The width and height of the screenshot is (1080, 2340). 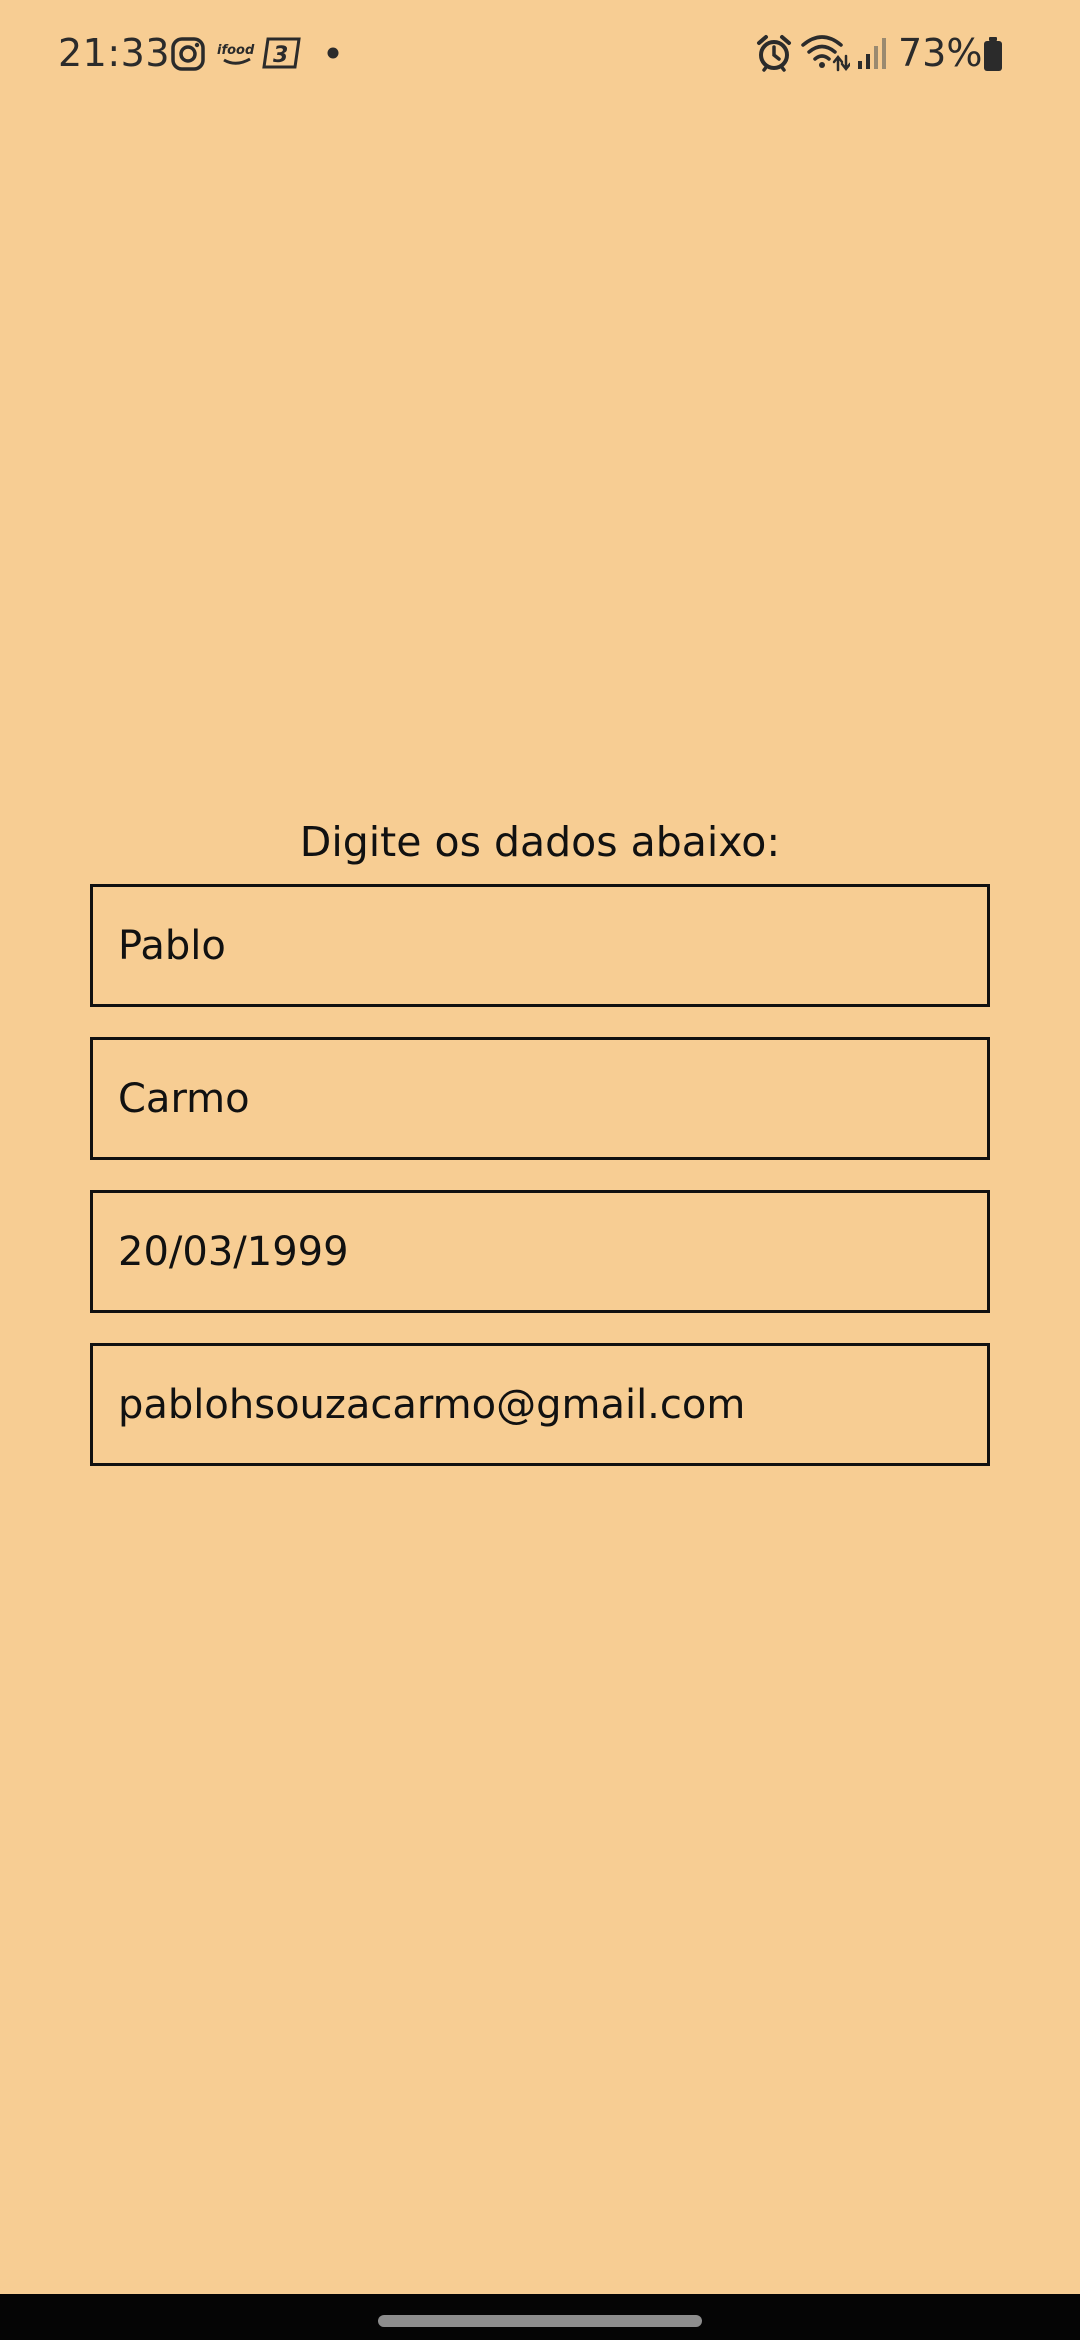 I want to click on app-3-icon: 3, so click(x=281, y=53).